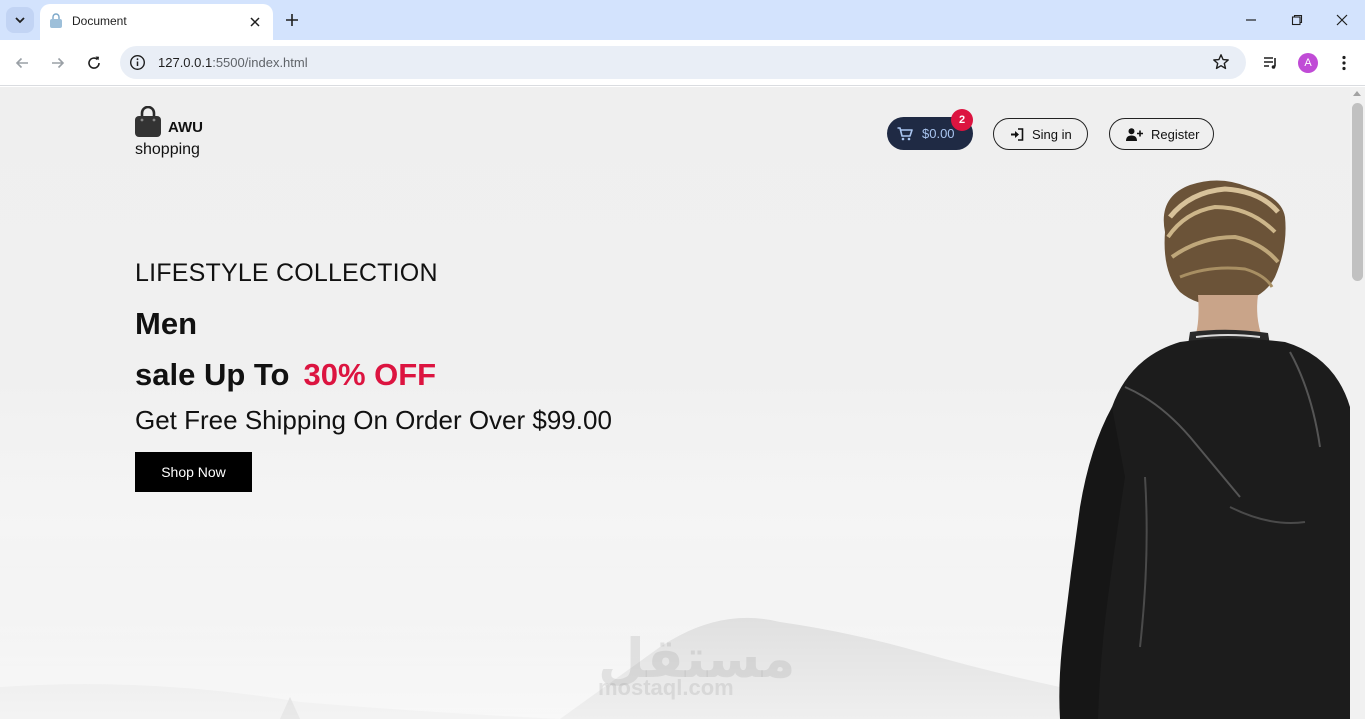 This screenshot has width=1365, height=719. Describe the element at coordinates (166, 323) in the screenshot. I see `hero-headline: Men` at that location.